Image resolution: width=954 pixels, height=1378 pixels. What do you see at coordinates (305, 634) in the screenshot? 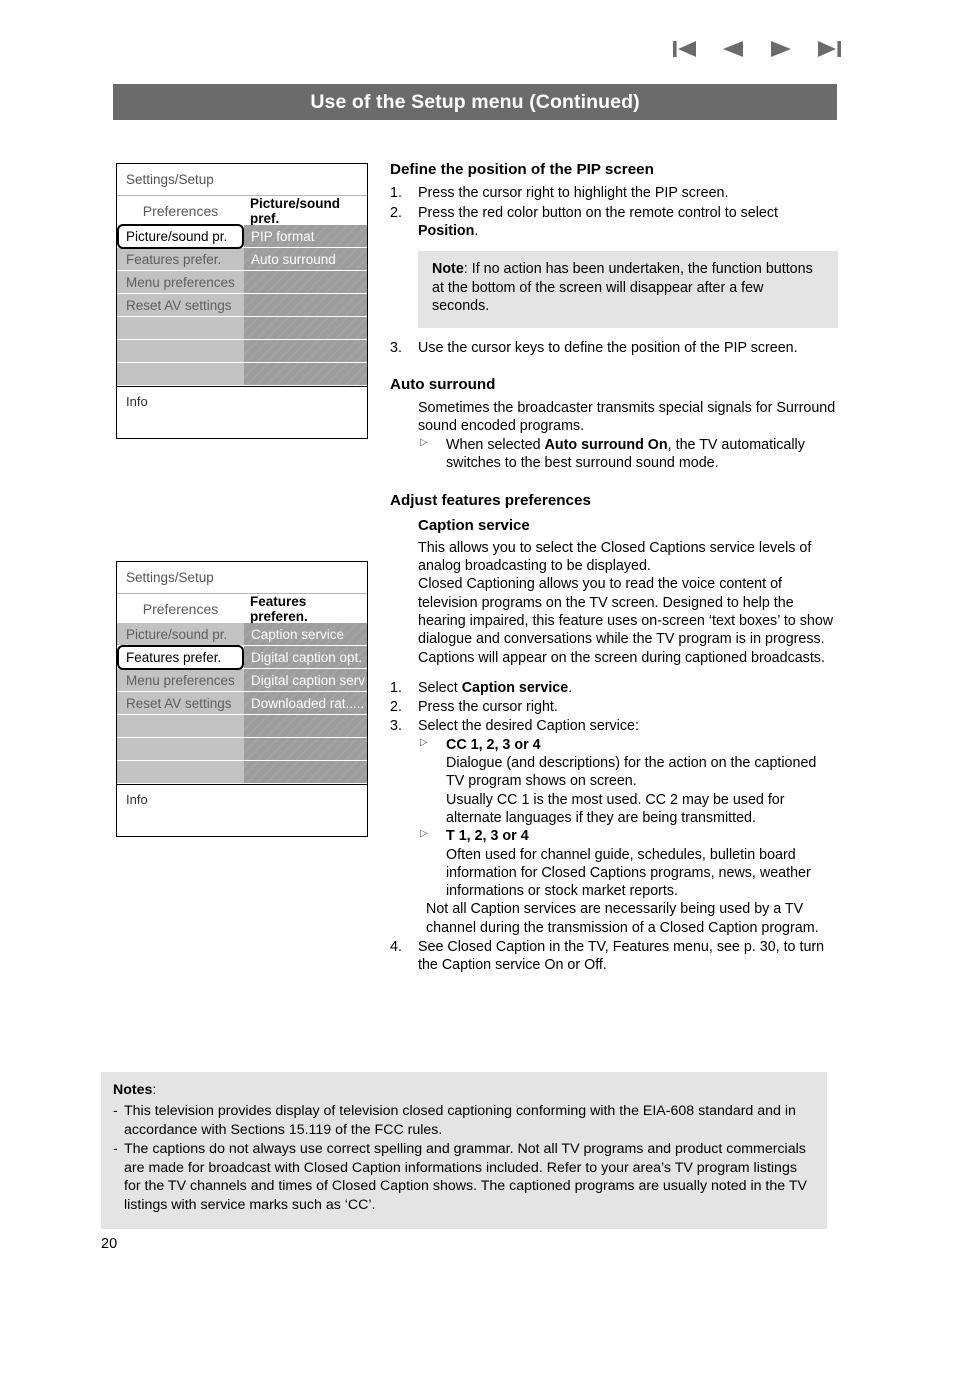
I see `osd-right-item: Caption service` at bounding box center [305, 634].